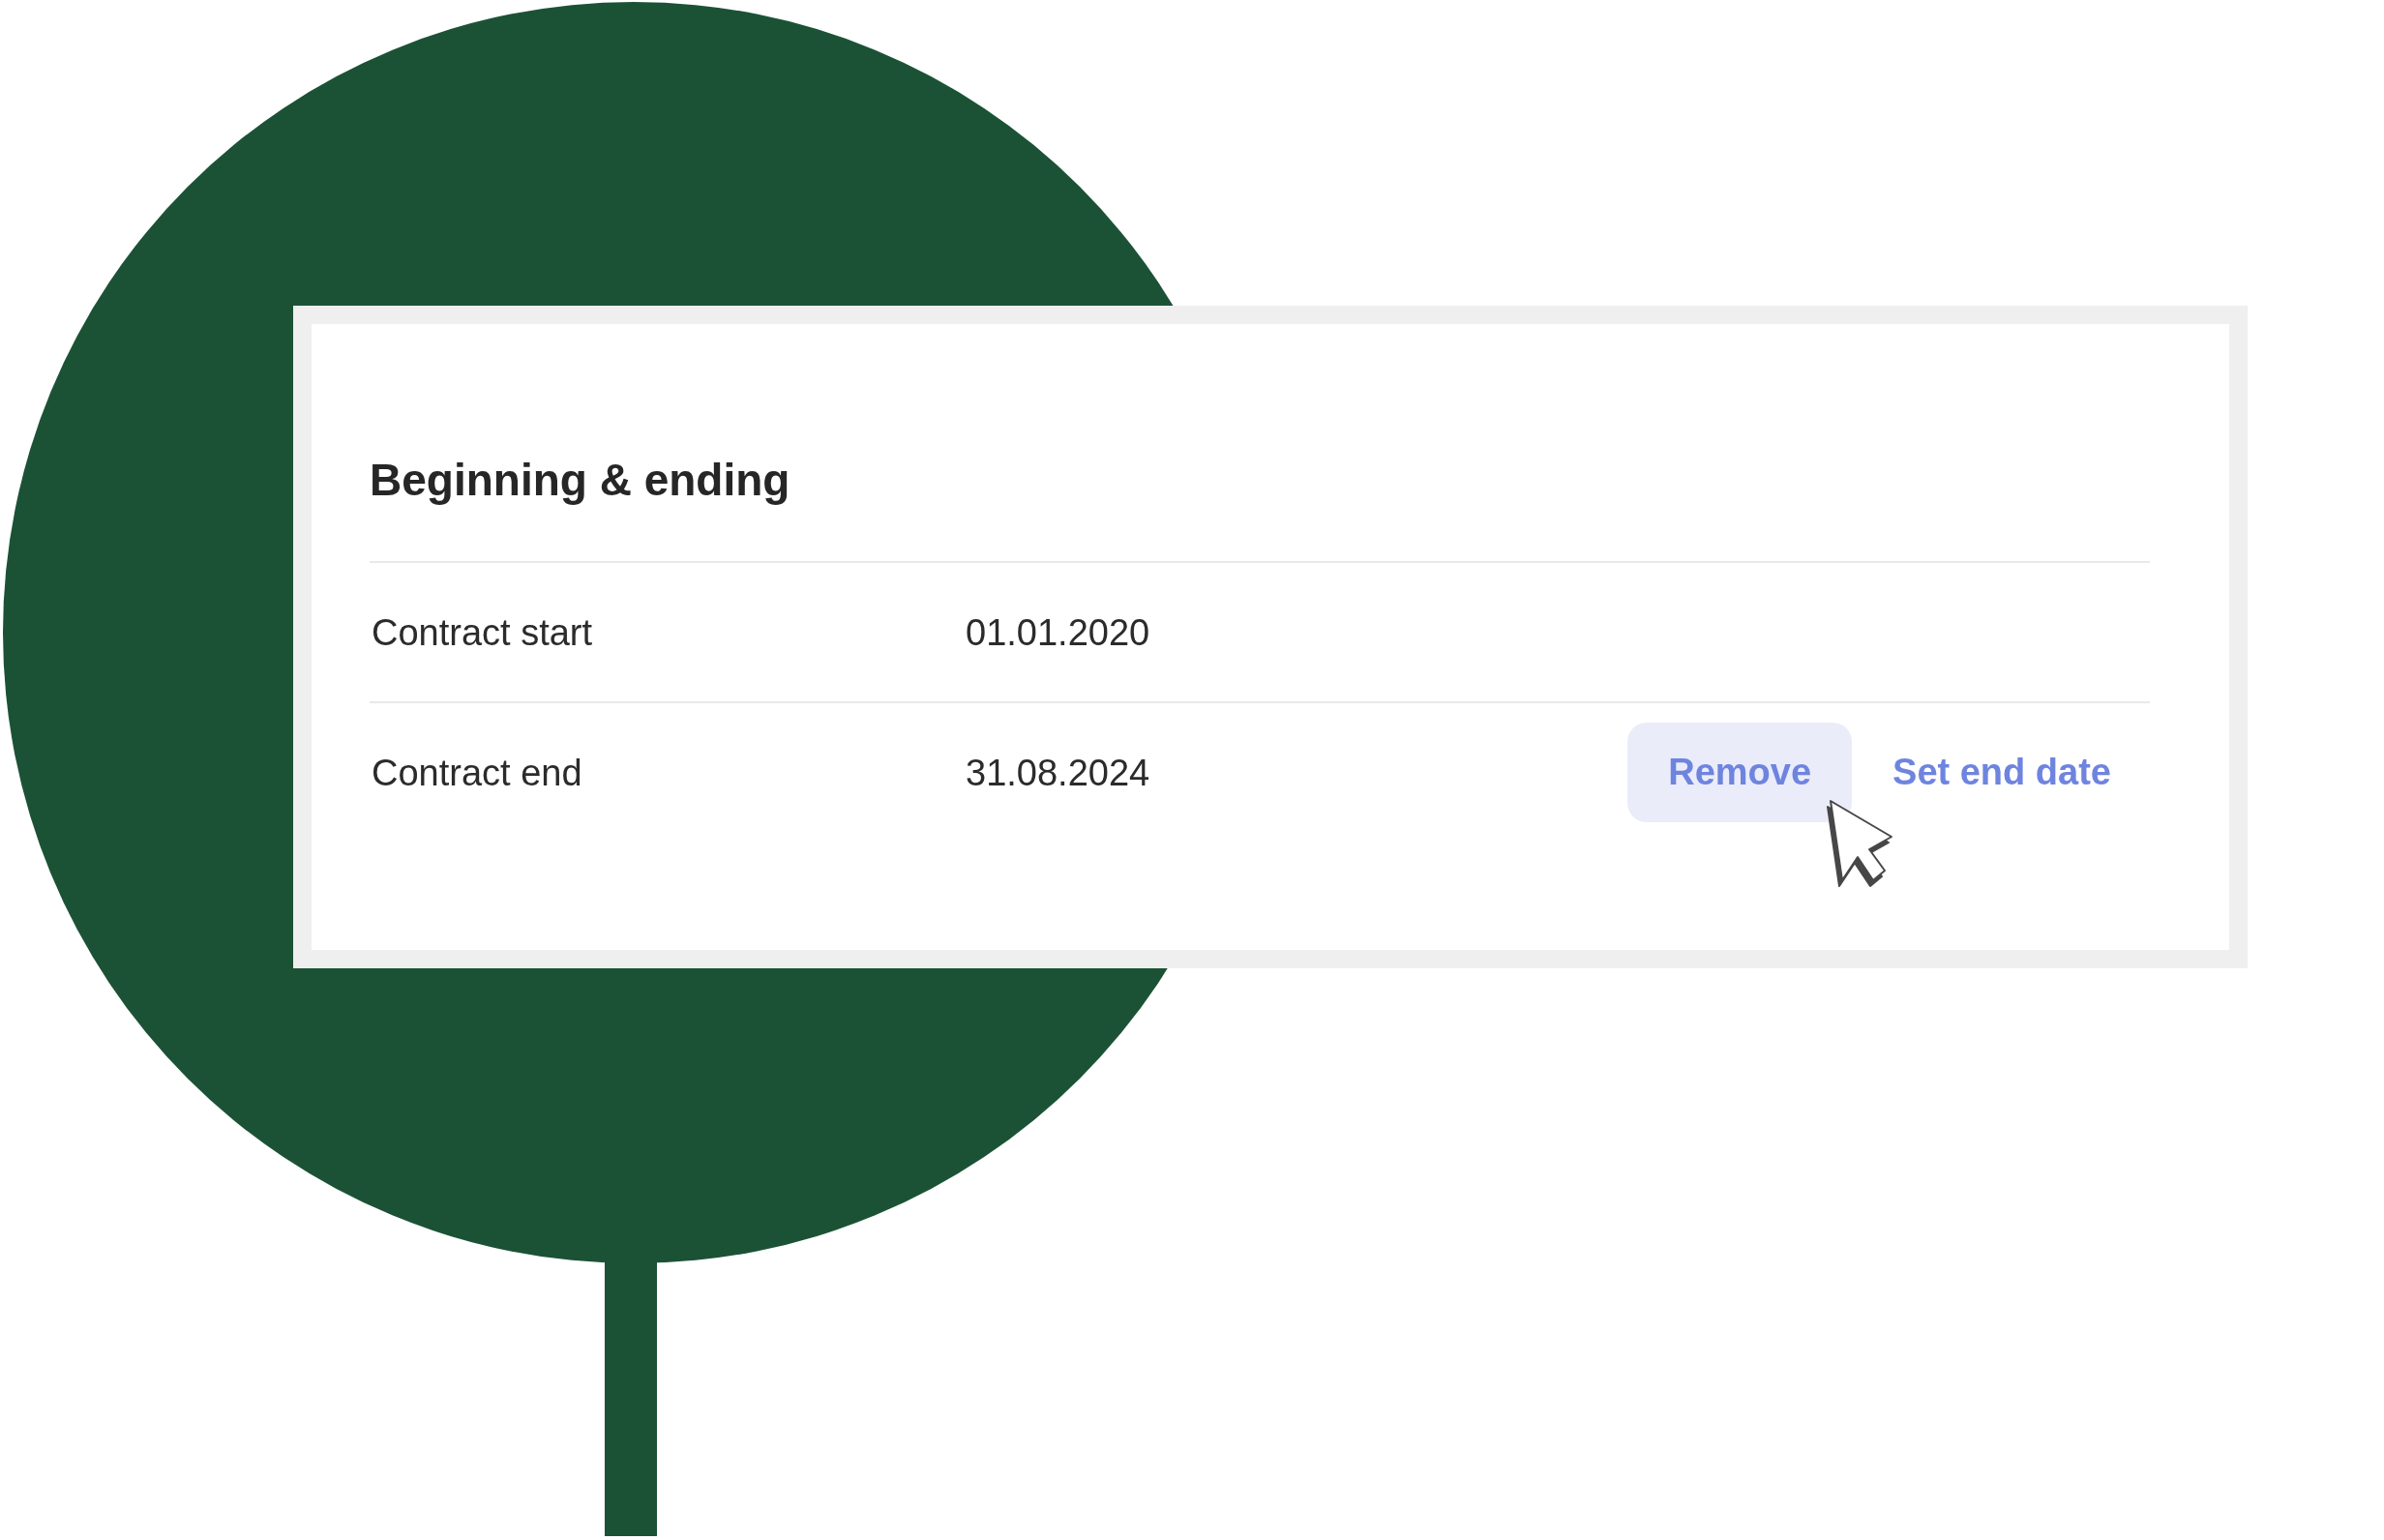  I want to click on field-value: 31.08.2024, so click(1058, 773).